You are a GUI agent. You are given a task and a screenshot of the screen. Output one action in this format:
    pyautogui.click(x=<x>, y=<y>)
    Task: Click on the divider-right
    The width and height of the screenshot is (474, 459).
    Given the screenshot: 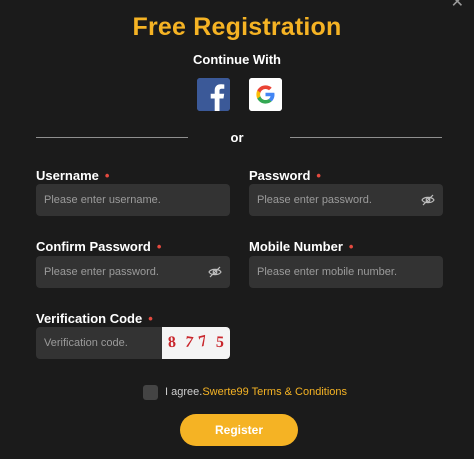 What is the action you would take?
    pyautogui.click(x=366, y=137)
    